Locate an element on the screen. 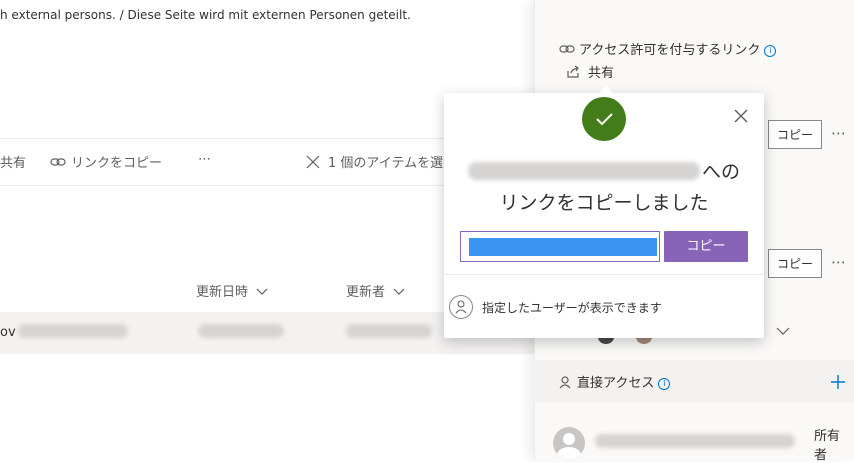 The height and width of the screenshot is (463, 854). dialog-divider is located at coordinates (604, 274).